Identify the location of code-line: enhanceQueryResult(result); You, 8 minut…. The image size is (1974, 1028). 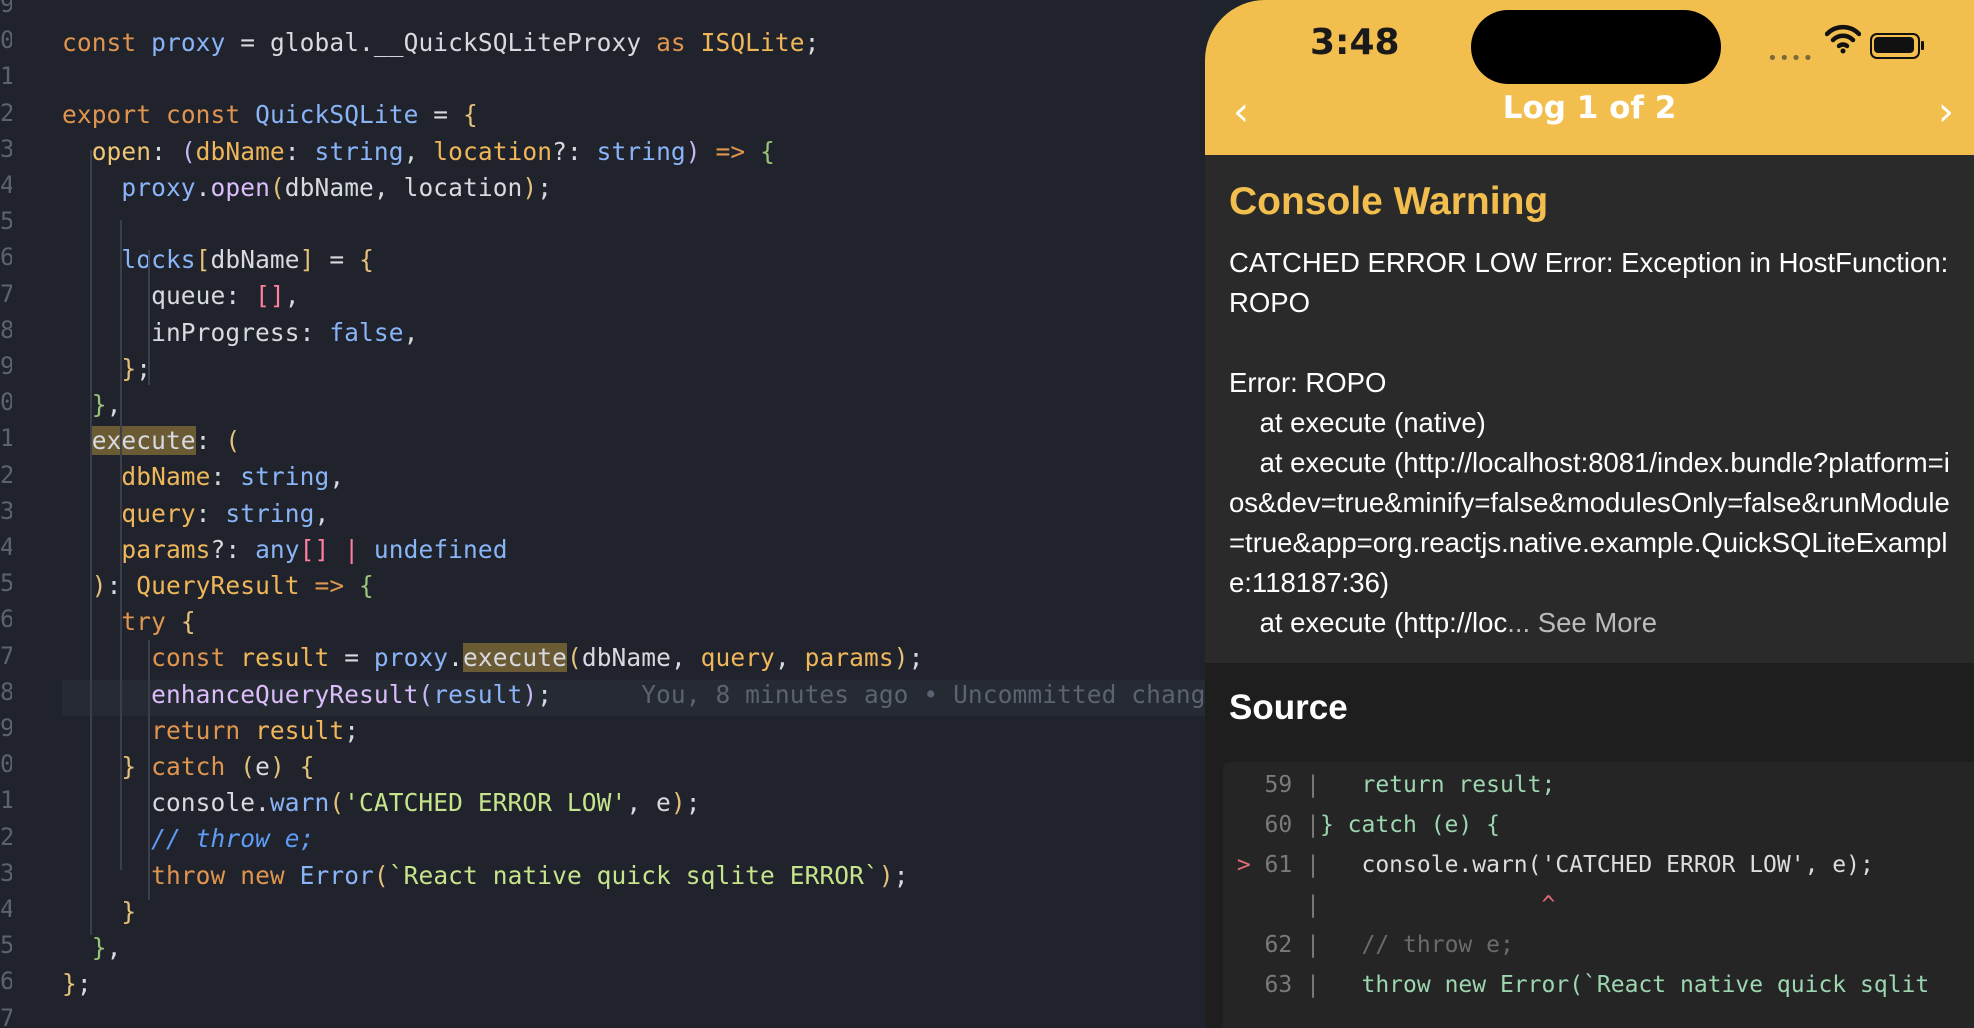
(633, 697).